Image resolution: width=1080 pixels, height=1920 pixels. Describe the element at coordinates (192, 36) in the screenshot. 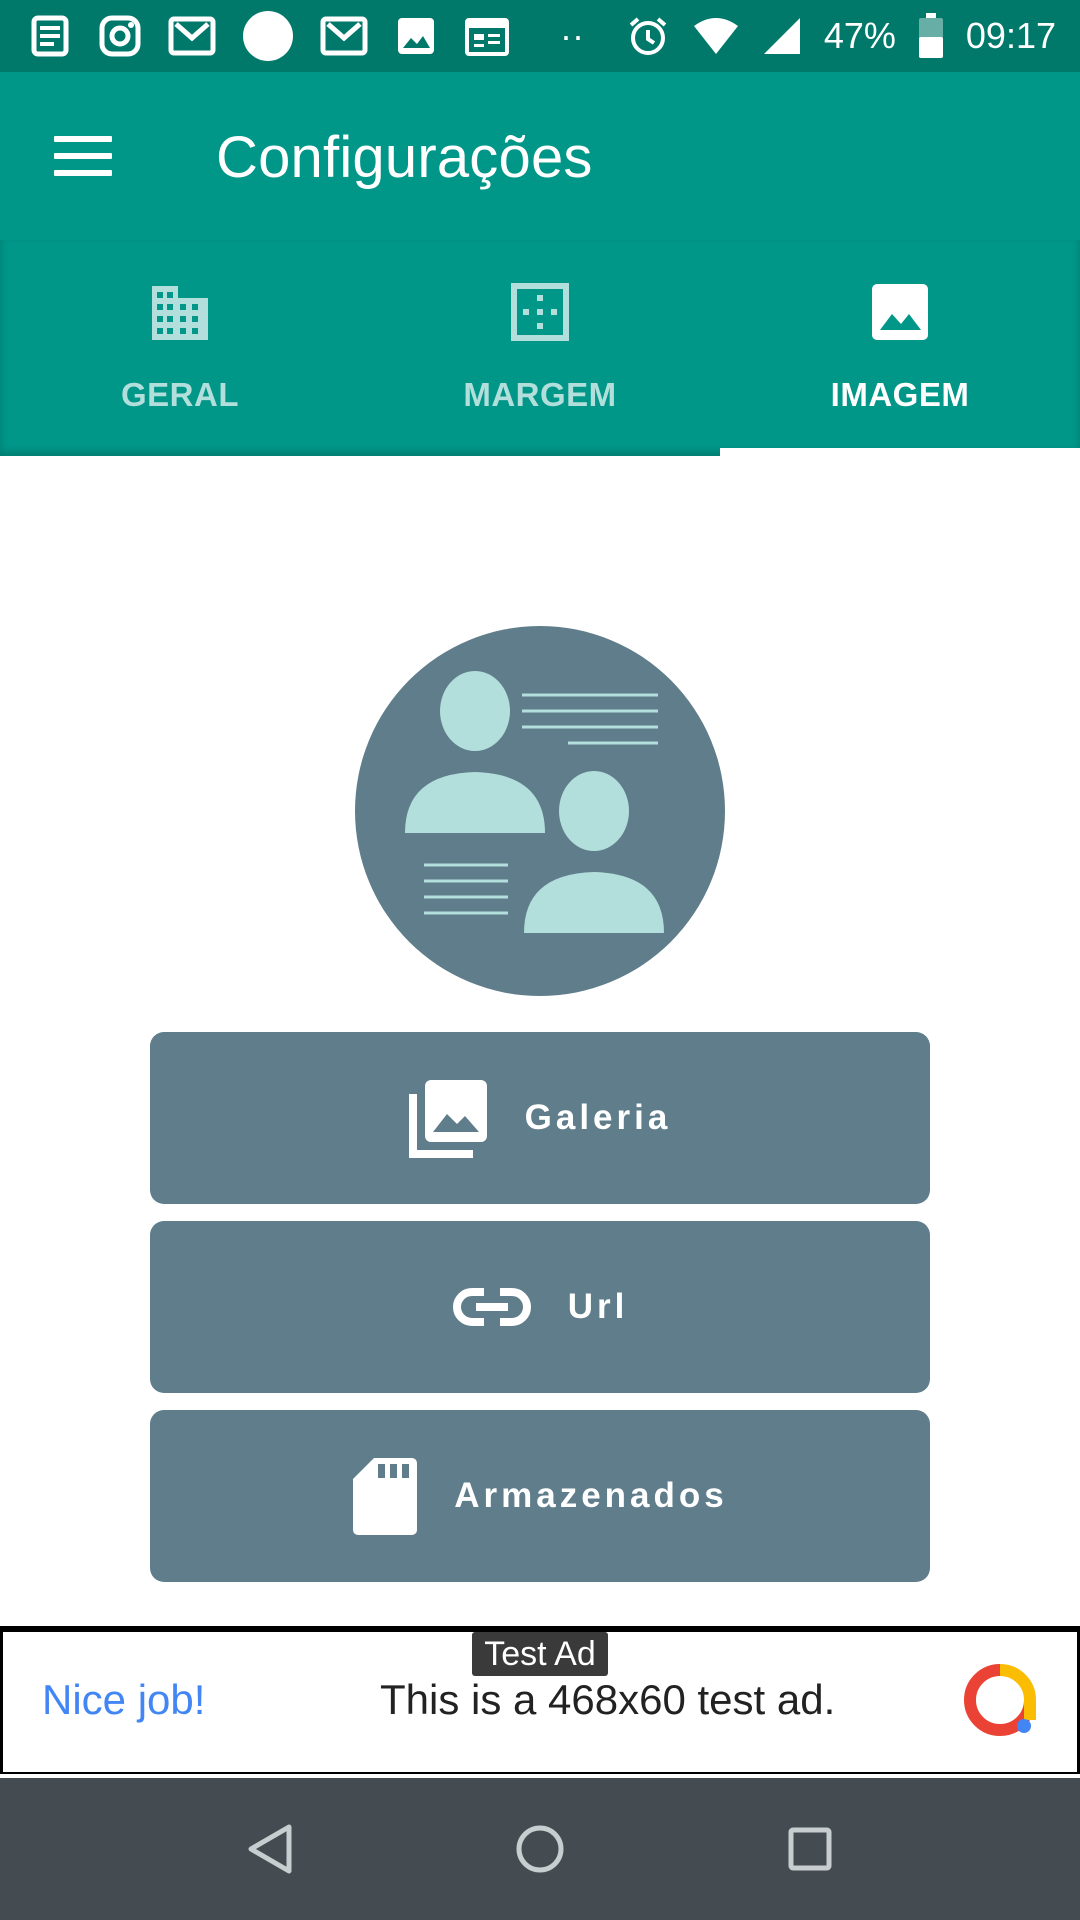

I see `gmail-notification-icon` at that location.